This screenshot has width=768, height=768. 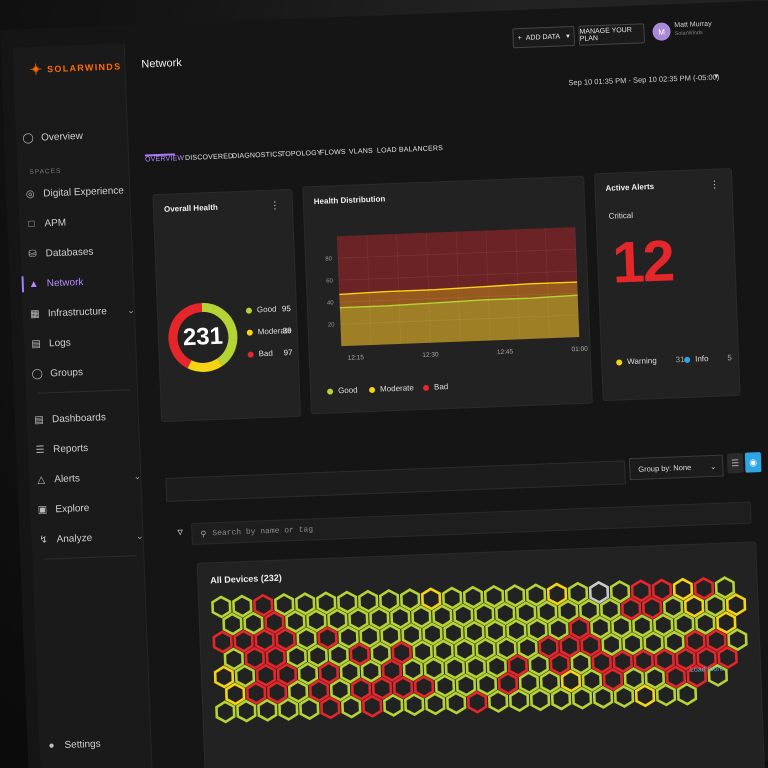 I want to click on chevron-down-icon: ▾, so click(x=716, y=75).